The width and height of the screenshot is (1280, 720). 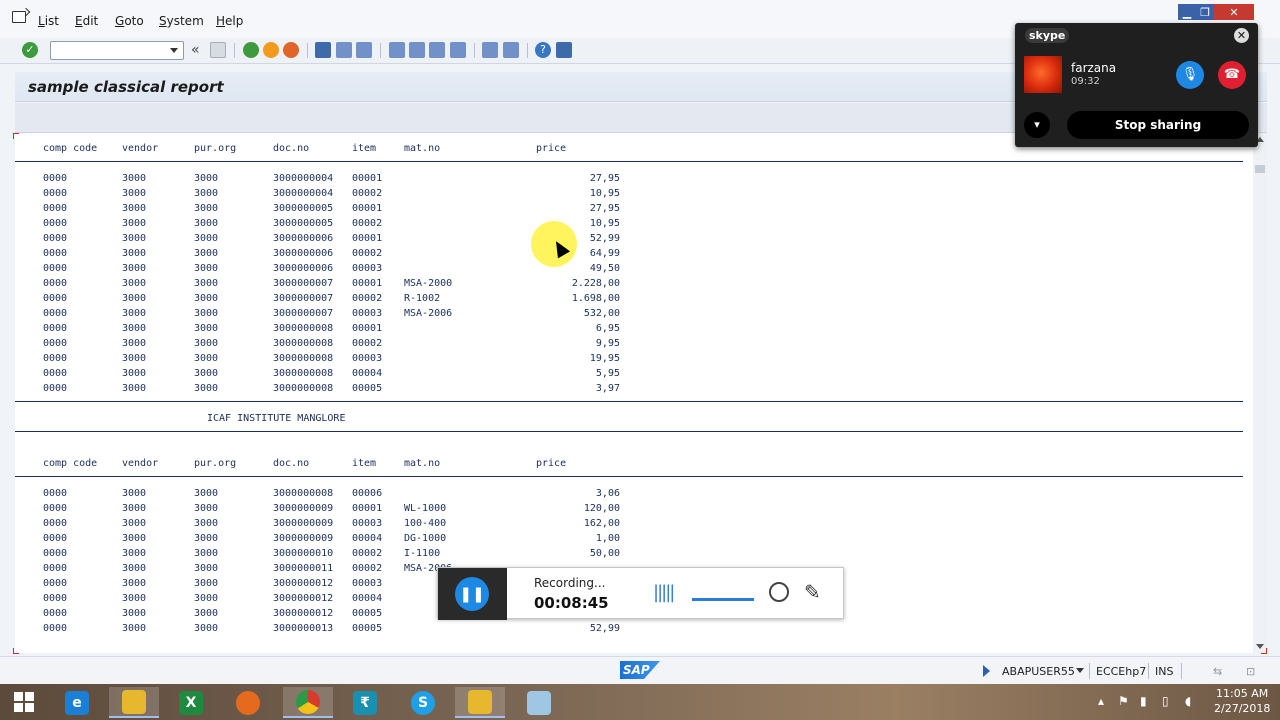 What do you see at coordinates (397, 50) in the screenshot?
I see `first-page-icon` at bounding box center [397, 50].